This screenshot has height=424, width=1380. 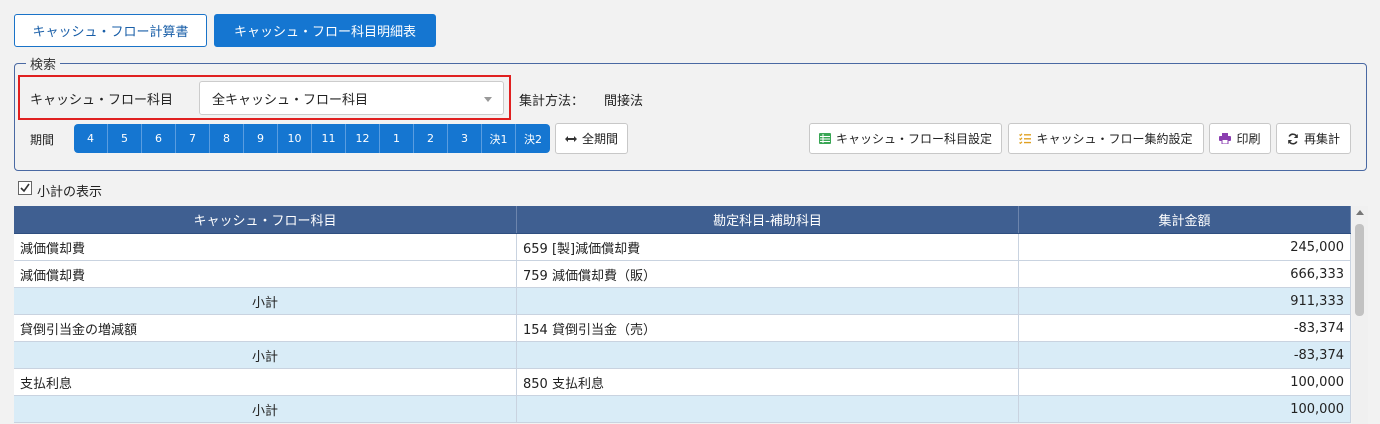 I want to click on subtotal-row: 小計 911,333, so click(x=682, y=301).